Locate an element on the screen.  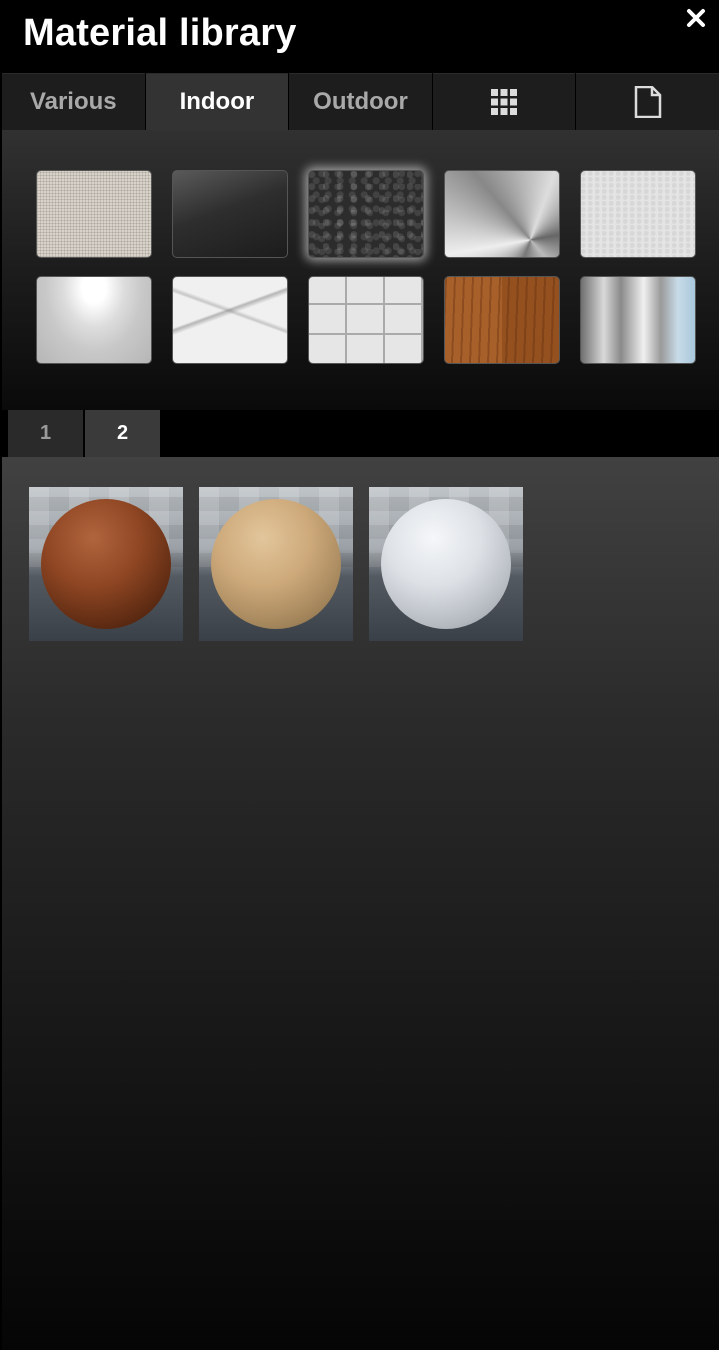
tab-outdoor: Outdoor is located at coordinates (360, 101).